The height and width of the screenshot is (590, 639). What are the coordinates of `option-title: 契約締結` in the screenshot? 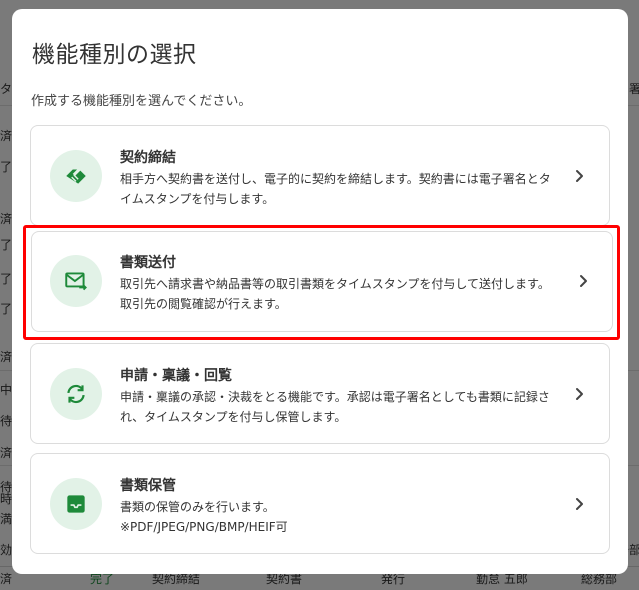 It's located at (148, 158).